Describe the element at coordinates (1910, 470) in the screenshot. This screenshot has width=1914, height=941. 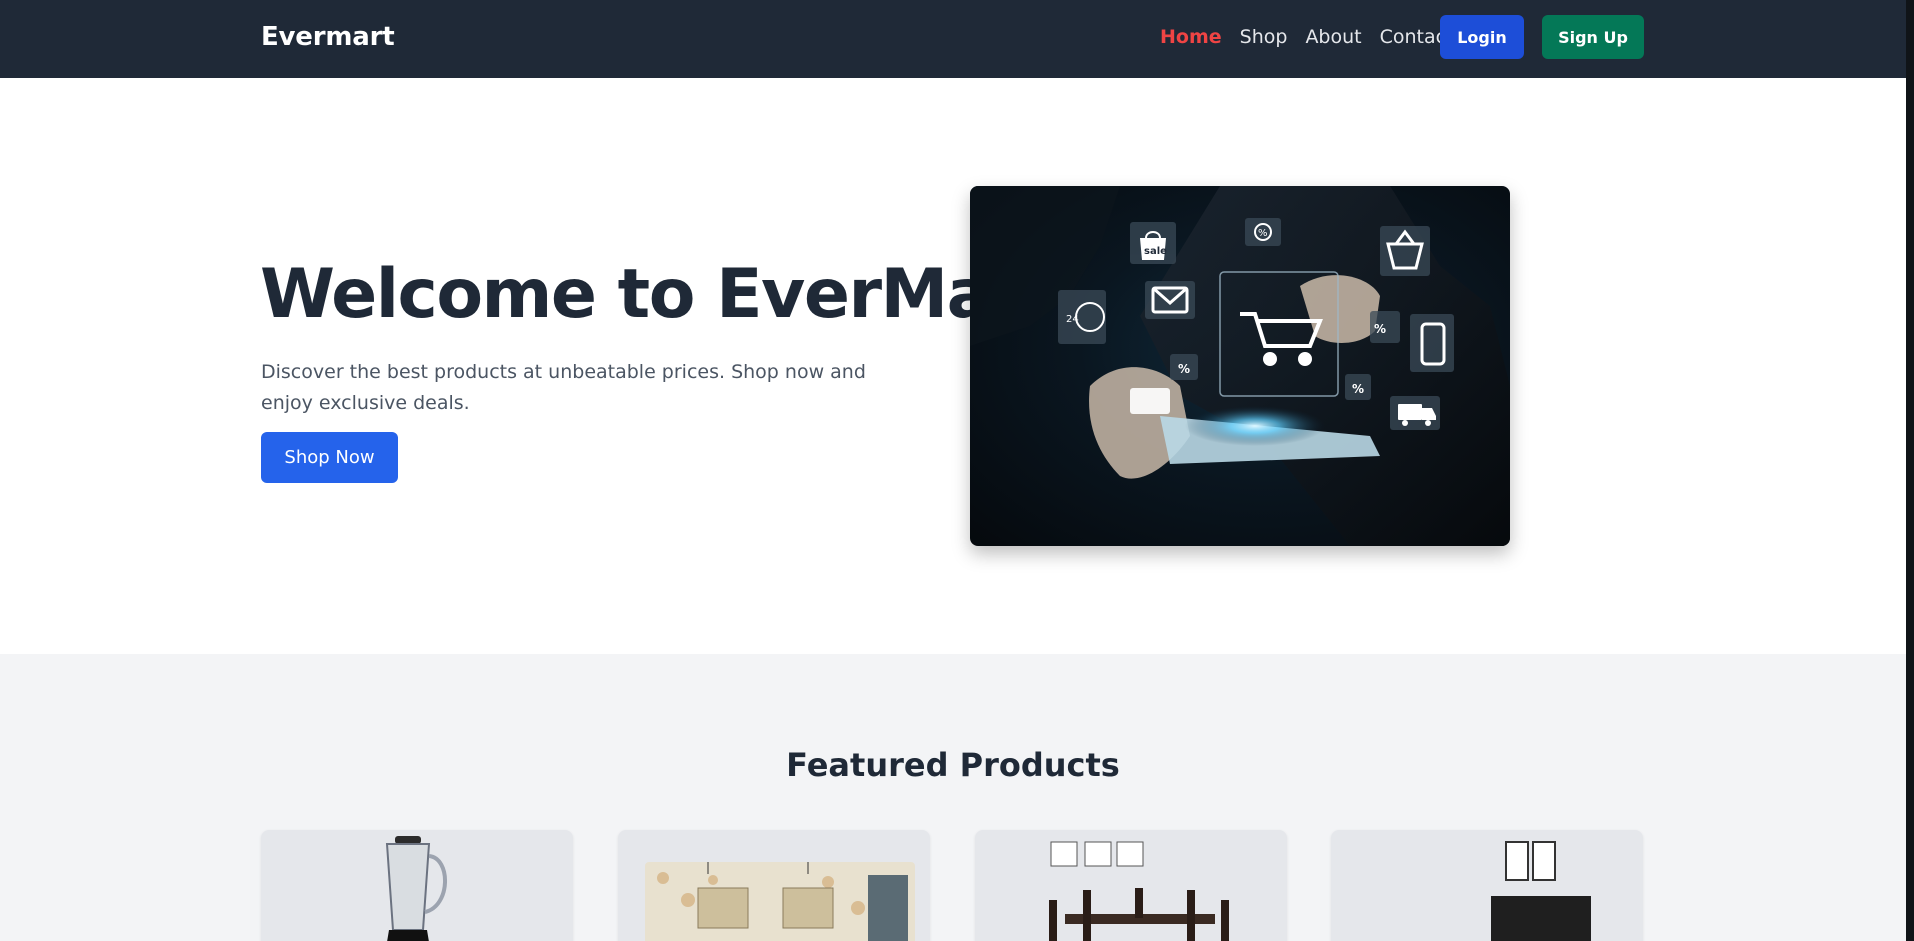
I see `window-edge` at that location.